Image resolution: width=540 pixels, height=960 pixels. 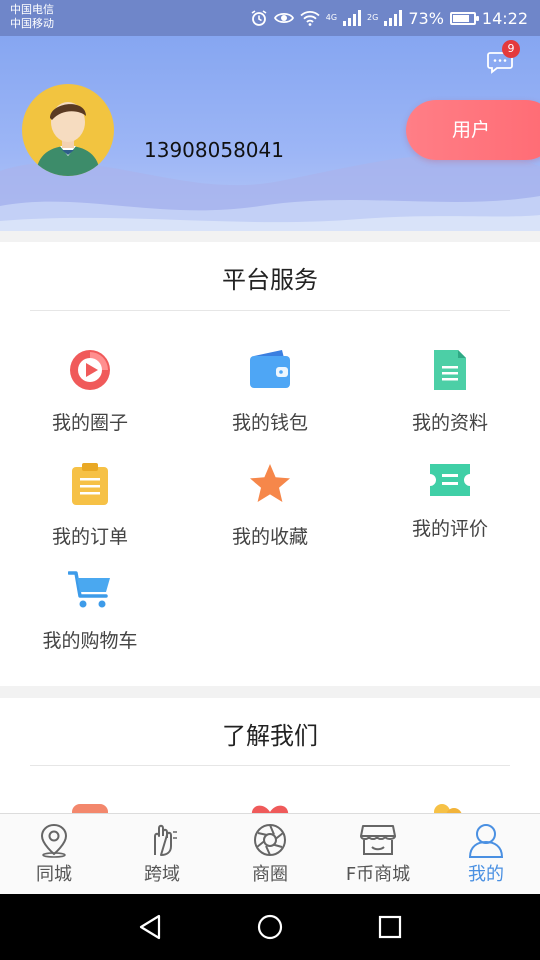 I want to click on wallet-icon, so click(x=270, y=369).